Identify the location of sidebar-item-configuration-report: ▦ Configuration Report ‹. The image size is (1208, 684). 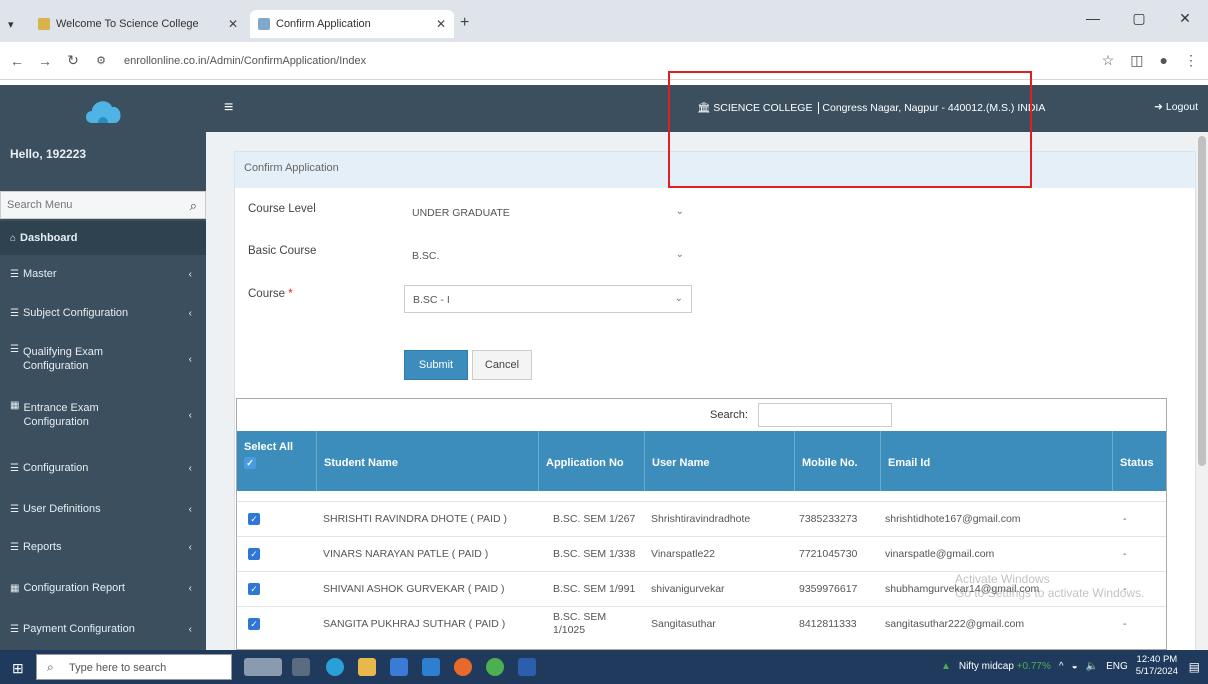
(103, 588).